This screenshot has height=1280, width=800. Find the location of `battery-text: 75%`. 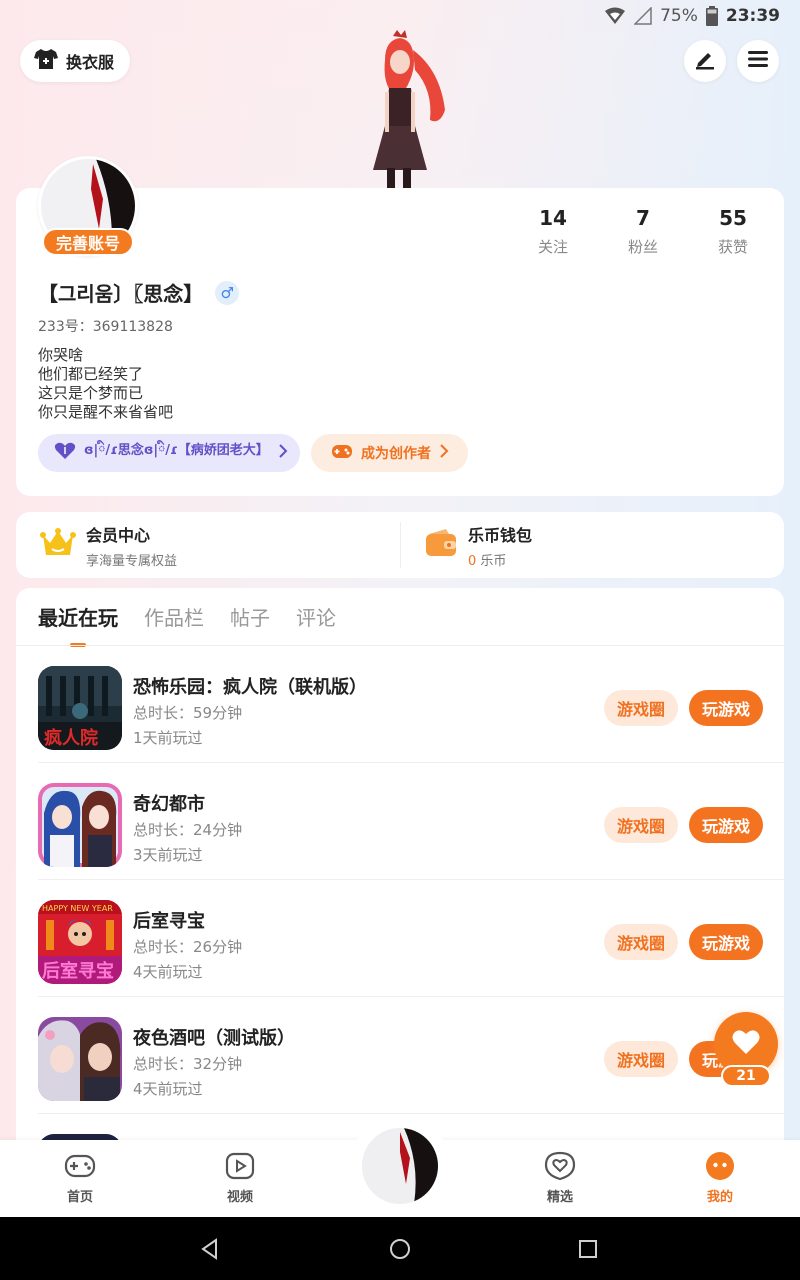

battery-text: 75% is located at coordinates (679, 16).